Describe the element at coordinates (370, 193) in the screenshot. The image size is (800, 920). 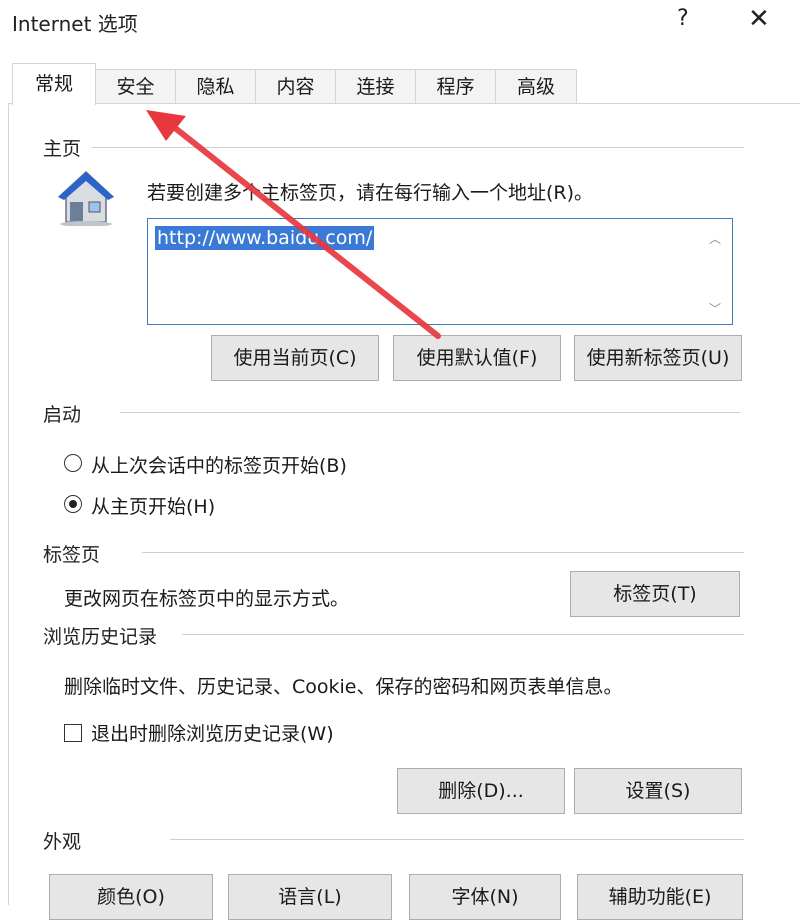
I see `home-description: 若要创建多个主标签页，请在每行输入一个地址(R)。` at that location.